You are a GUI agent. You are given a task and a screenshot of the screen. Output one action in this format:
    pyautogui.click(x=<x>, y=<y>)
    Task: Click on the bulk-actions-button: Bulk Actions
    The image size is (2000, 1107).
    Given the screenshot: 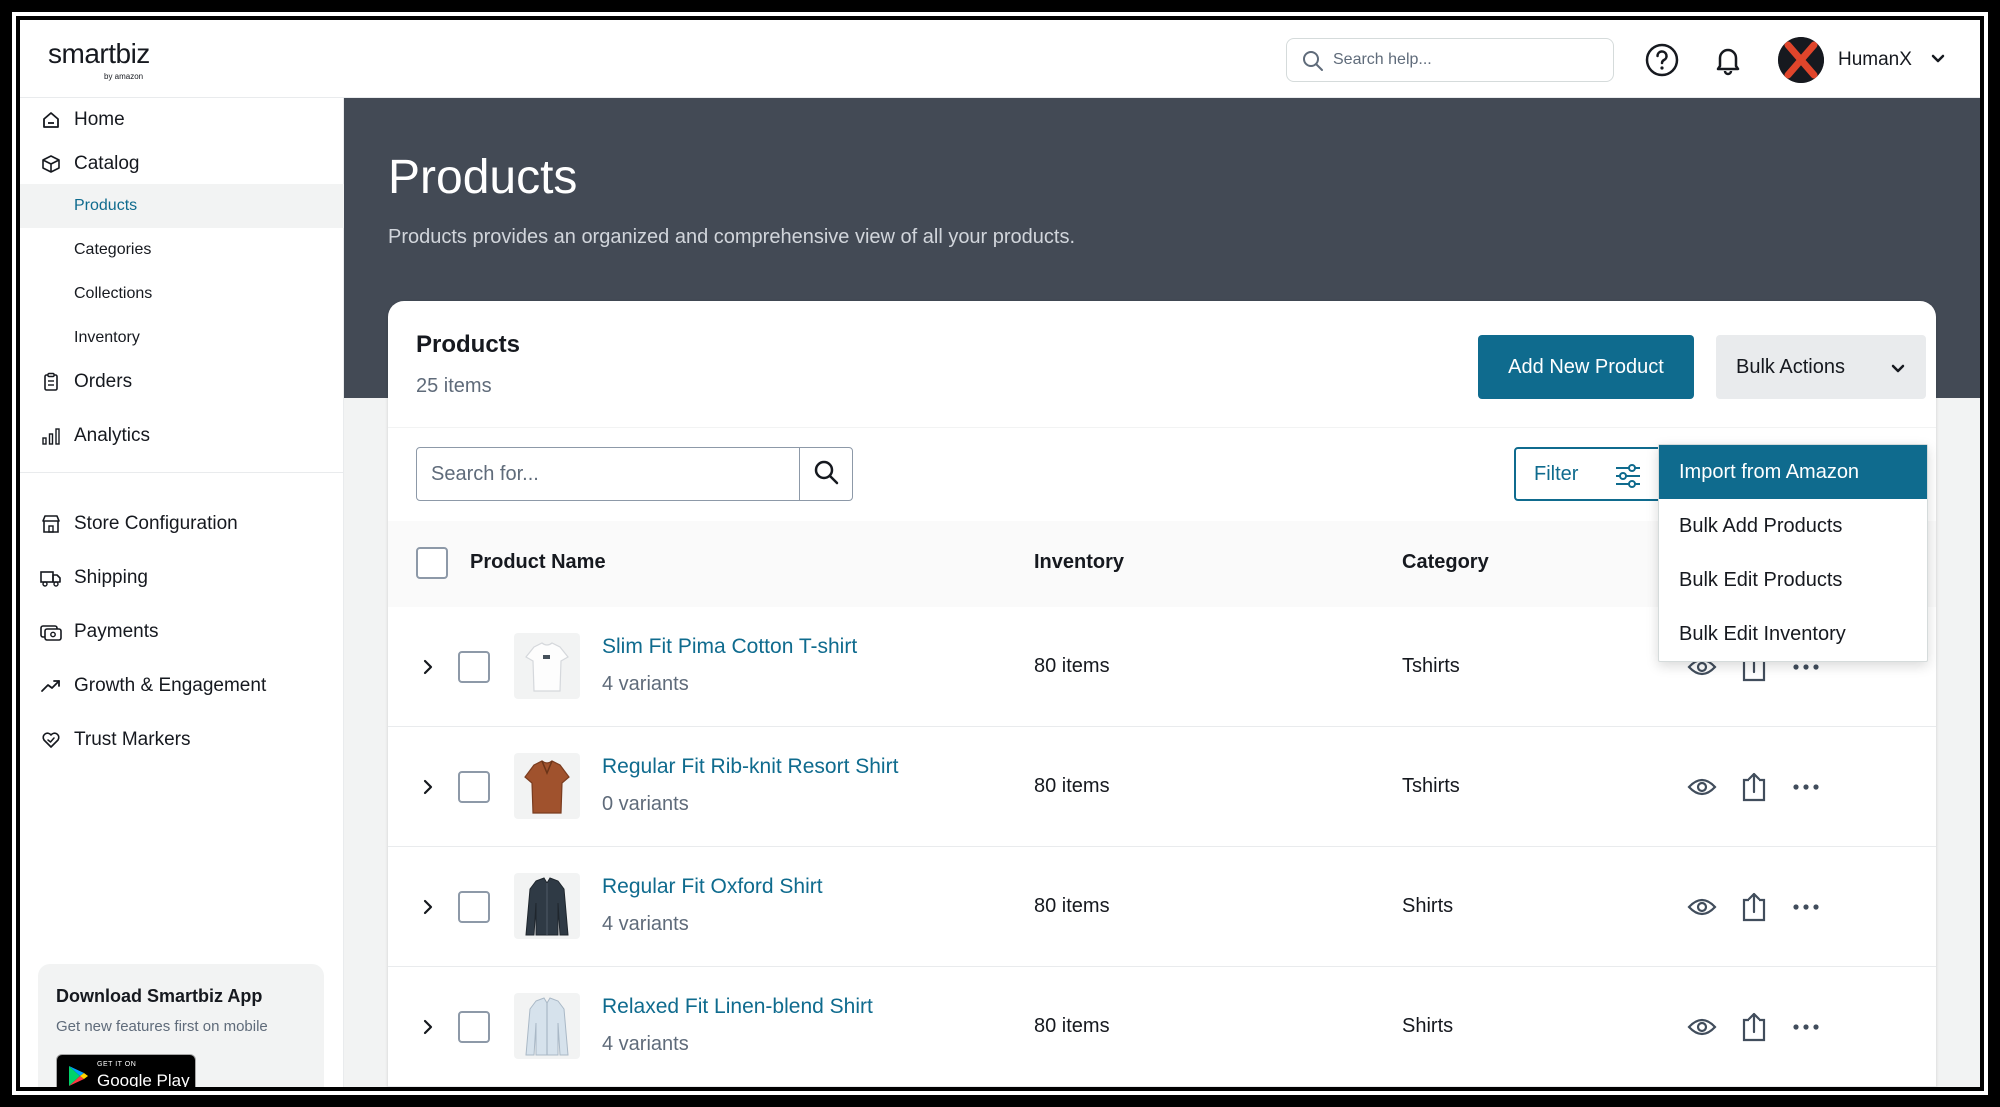 What is the action you would take?
    pyautogui.click(x=1821, y=367)
    